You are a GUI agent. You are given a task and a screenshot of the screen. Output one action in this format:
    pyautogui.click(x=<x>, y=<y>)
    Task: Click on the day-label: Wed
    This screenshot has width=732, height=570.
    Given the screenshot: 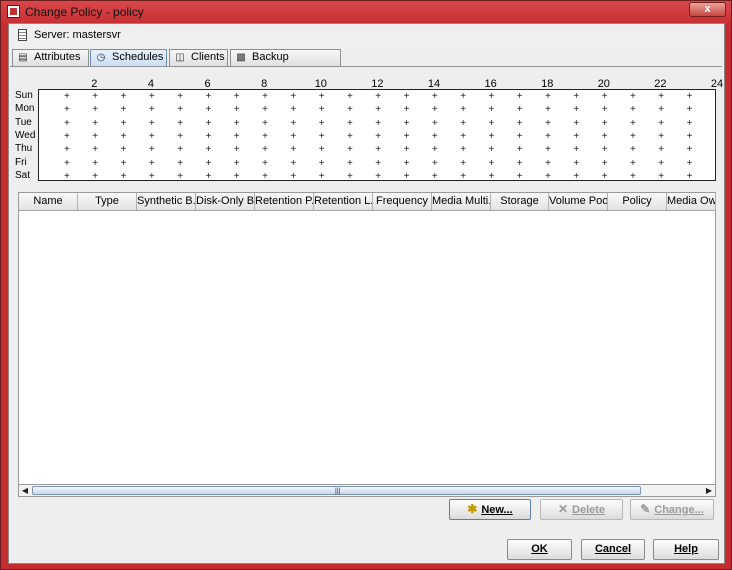 What is the action you would take?
    pyautogui.click(x=25, y=135)
    